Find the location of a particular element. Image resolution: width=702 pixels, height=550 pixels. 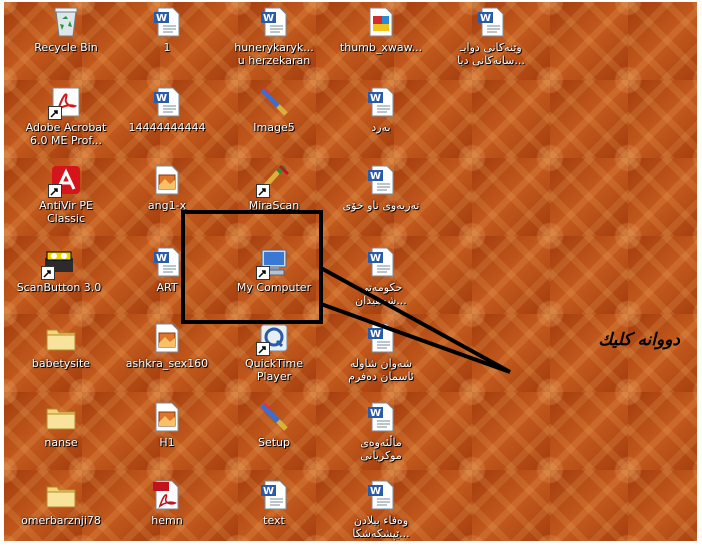

highlight-box is located at coordinates (252, 267).